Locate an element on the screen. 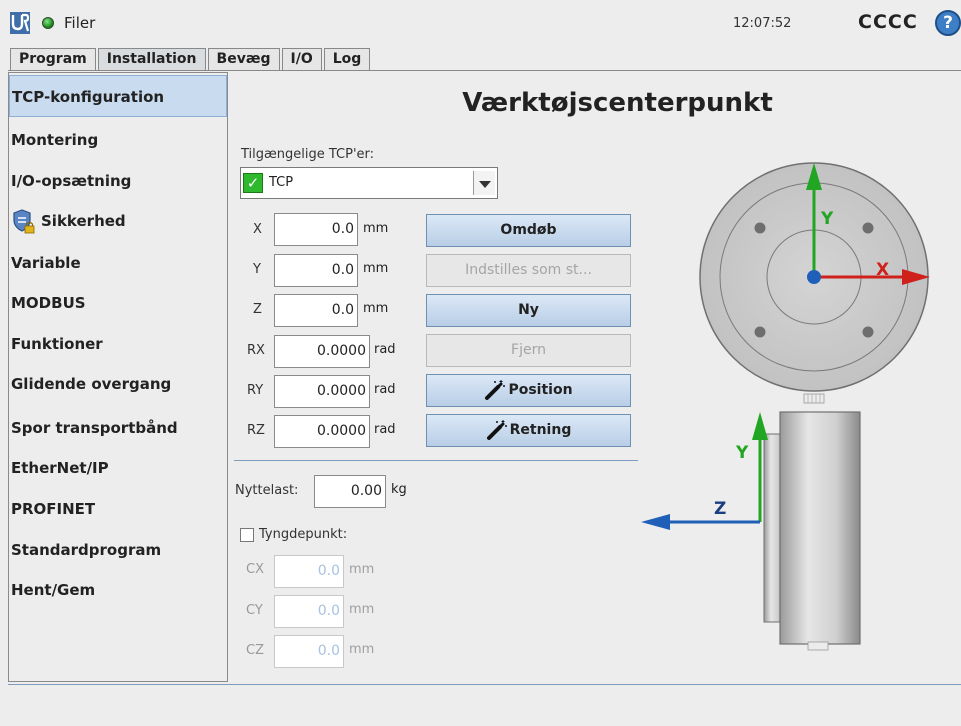 The width and height of the screenshot is (961, 726). y-label: Y is located at coordinates (257, 269).